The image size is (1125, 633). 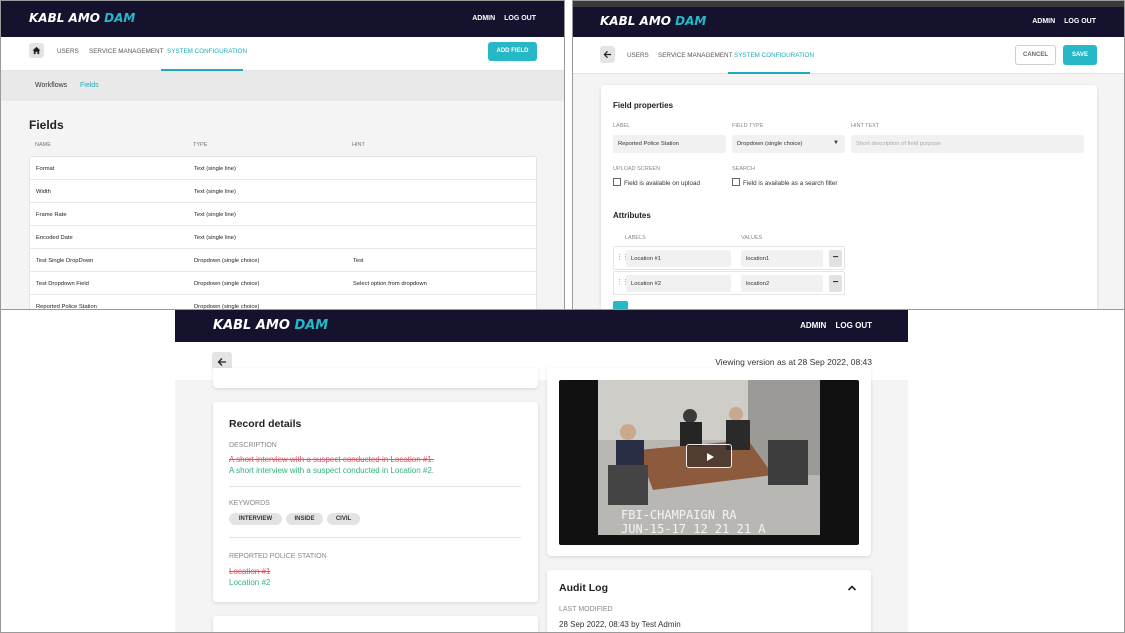 I want to click on play-button, so click(x=709, y=456).